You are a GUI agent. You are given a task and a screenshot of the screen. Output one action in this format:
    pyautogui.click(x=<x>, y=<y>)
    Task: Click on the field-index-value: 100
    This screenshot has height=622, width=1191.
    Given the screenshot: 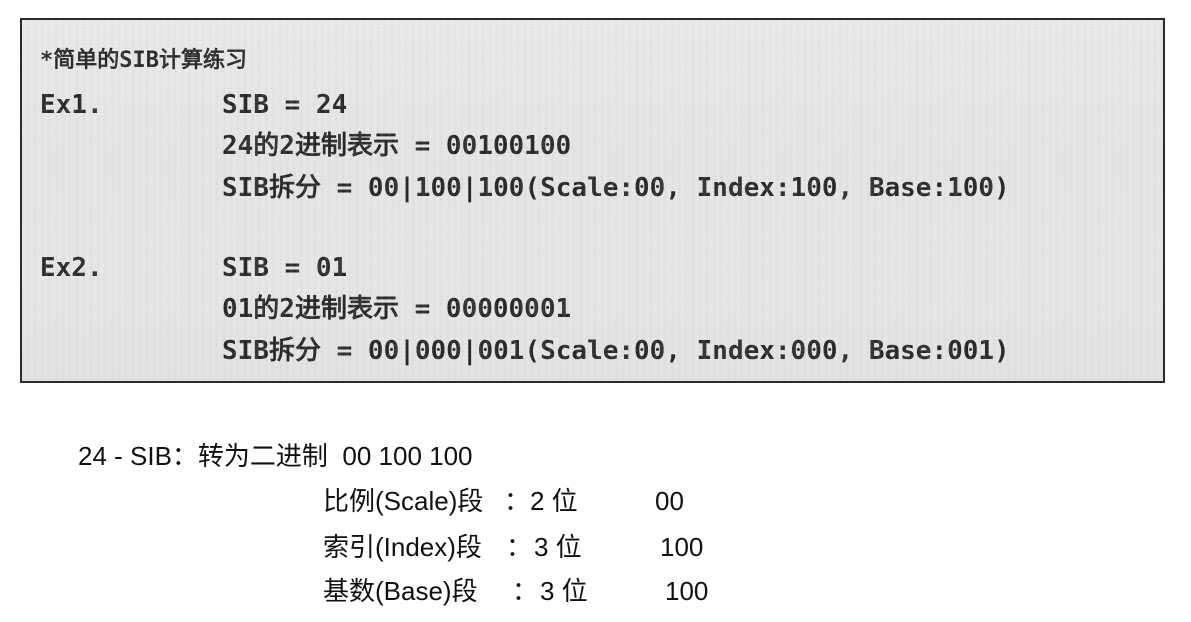 What is the action you would take?
    pyautogui.click(x=682, y=547)
    